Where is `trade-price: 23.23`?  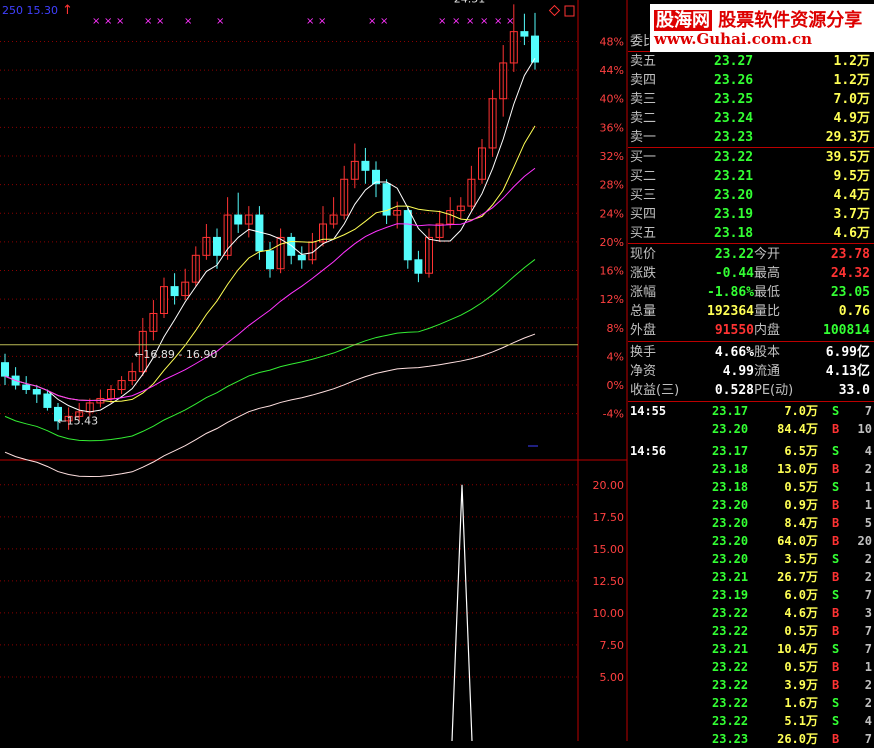
trade-price: 23.23 is located at coordinates (730, 739).